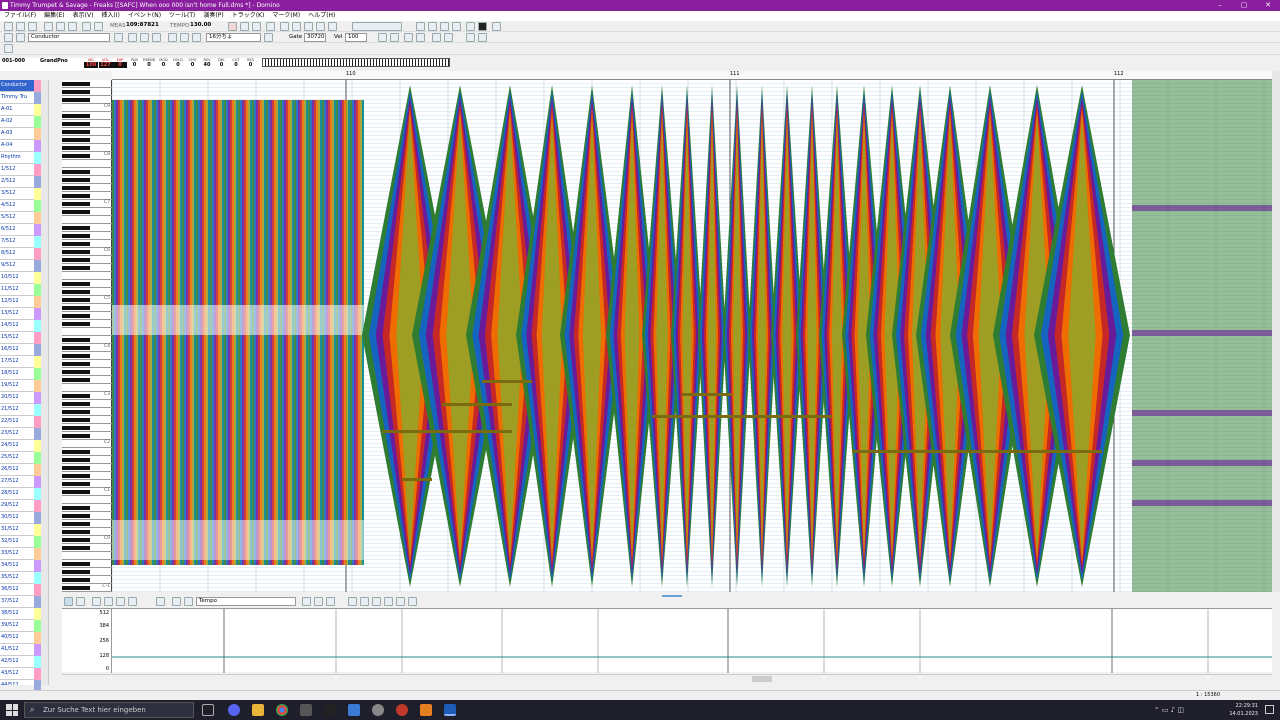 The image size is (1280, 720). I want to click on controller-pane: 512 384 256 128 0, so click(667, 640).